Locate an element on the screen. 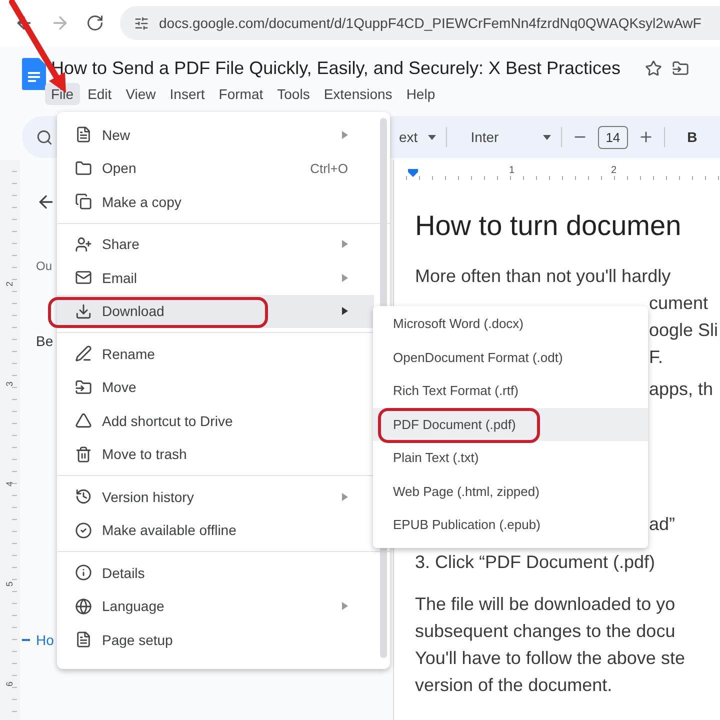 The height and width of the screenshot is (720, 720). outline-label: Ou is located at coordinates (44, 266).